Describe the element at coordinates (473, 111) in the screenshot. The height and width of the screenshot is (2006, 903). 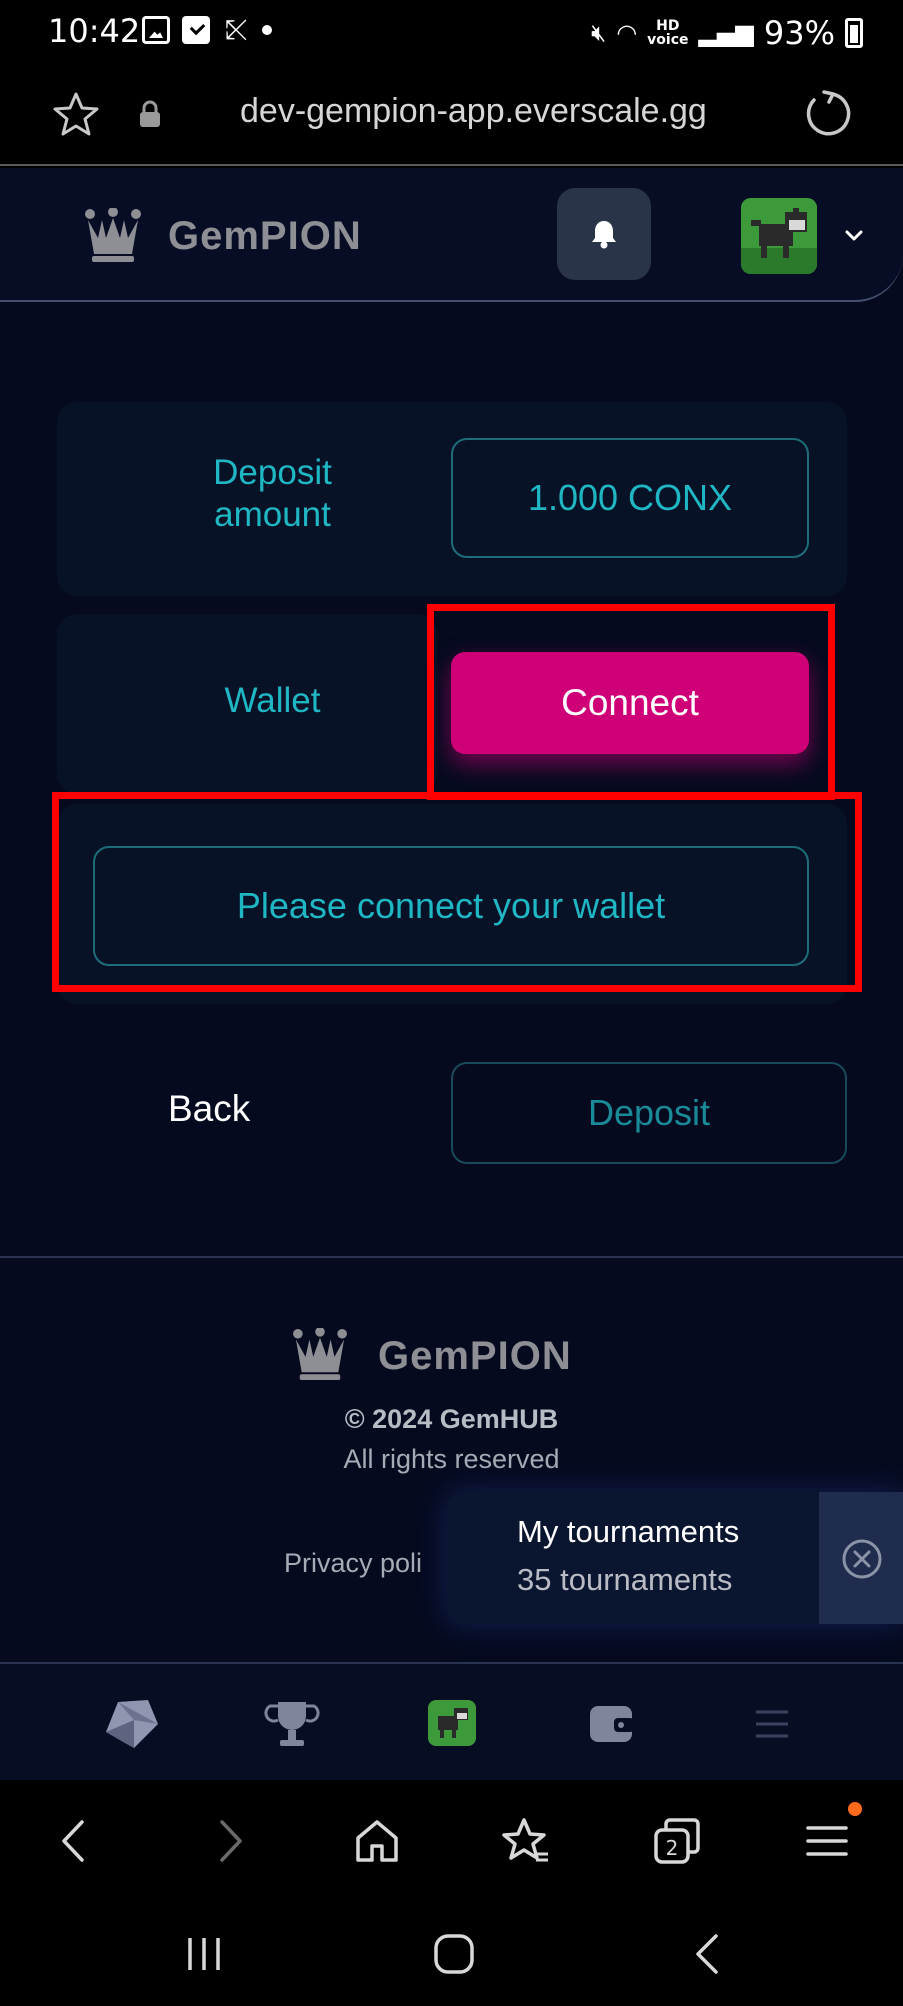
I see `url-text: dev-gempion-app.everscale.gg` at that location.